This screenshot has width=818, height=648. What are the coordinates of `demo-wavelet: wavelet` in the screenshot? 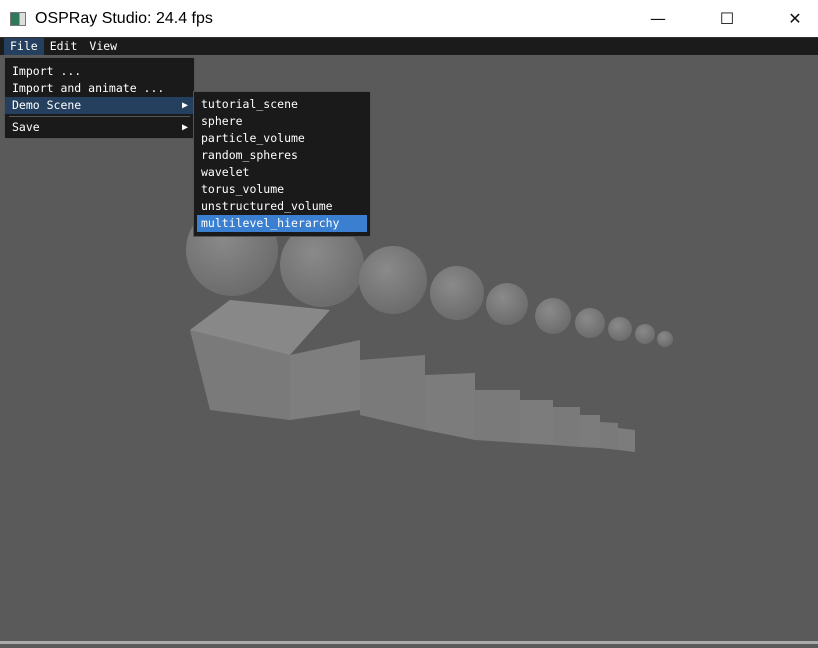 It's located at (282, 172).